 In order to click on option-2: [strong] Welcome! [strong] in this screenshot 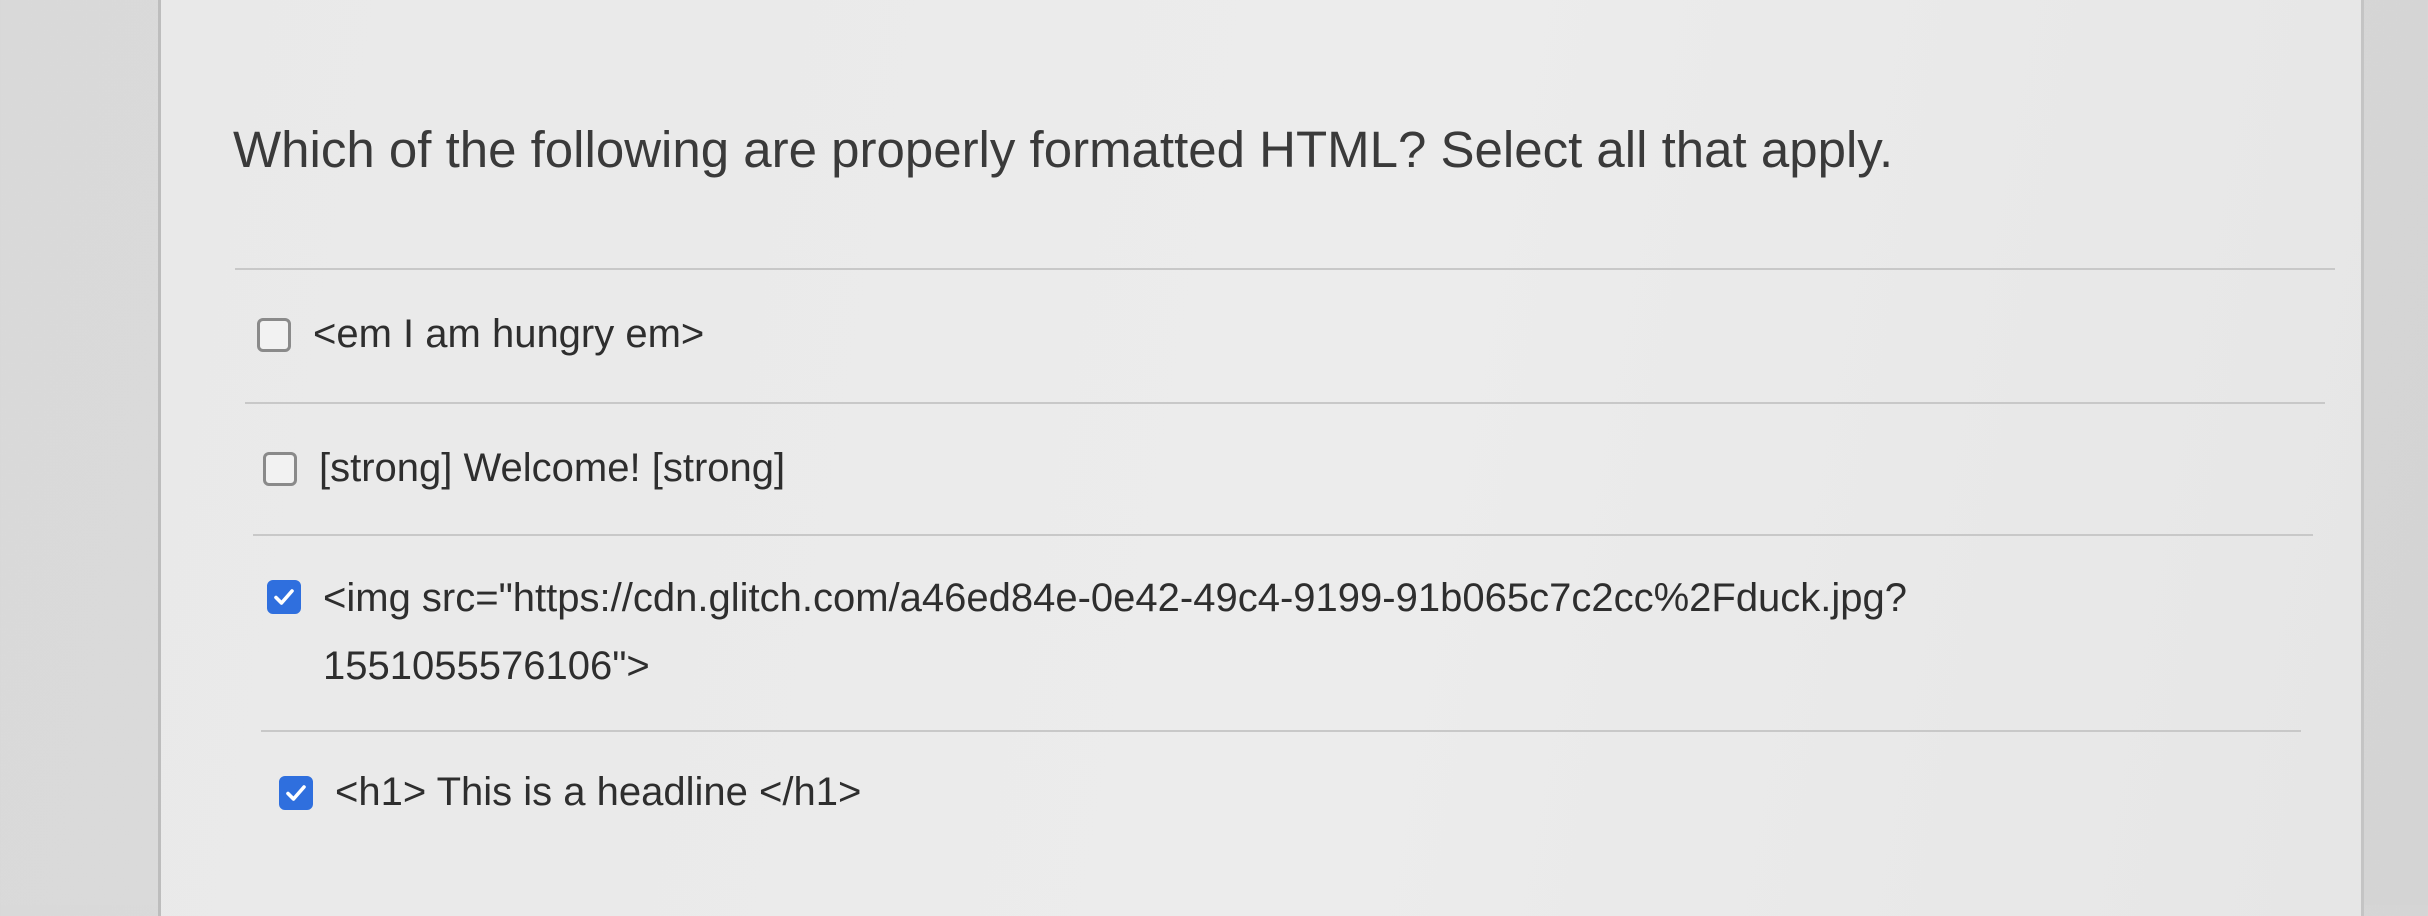, I will do `click(524, 473)`.